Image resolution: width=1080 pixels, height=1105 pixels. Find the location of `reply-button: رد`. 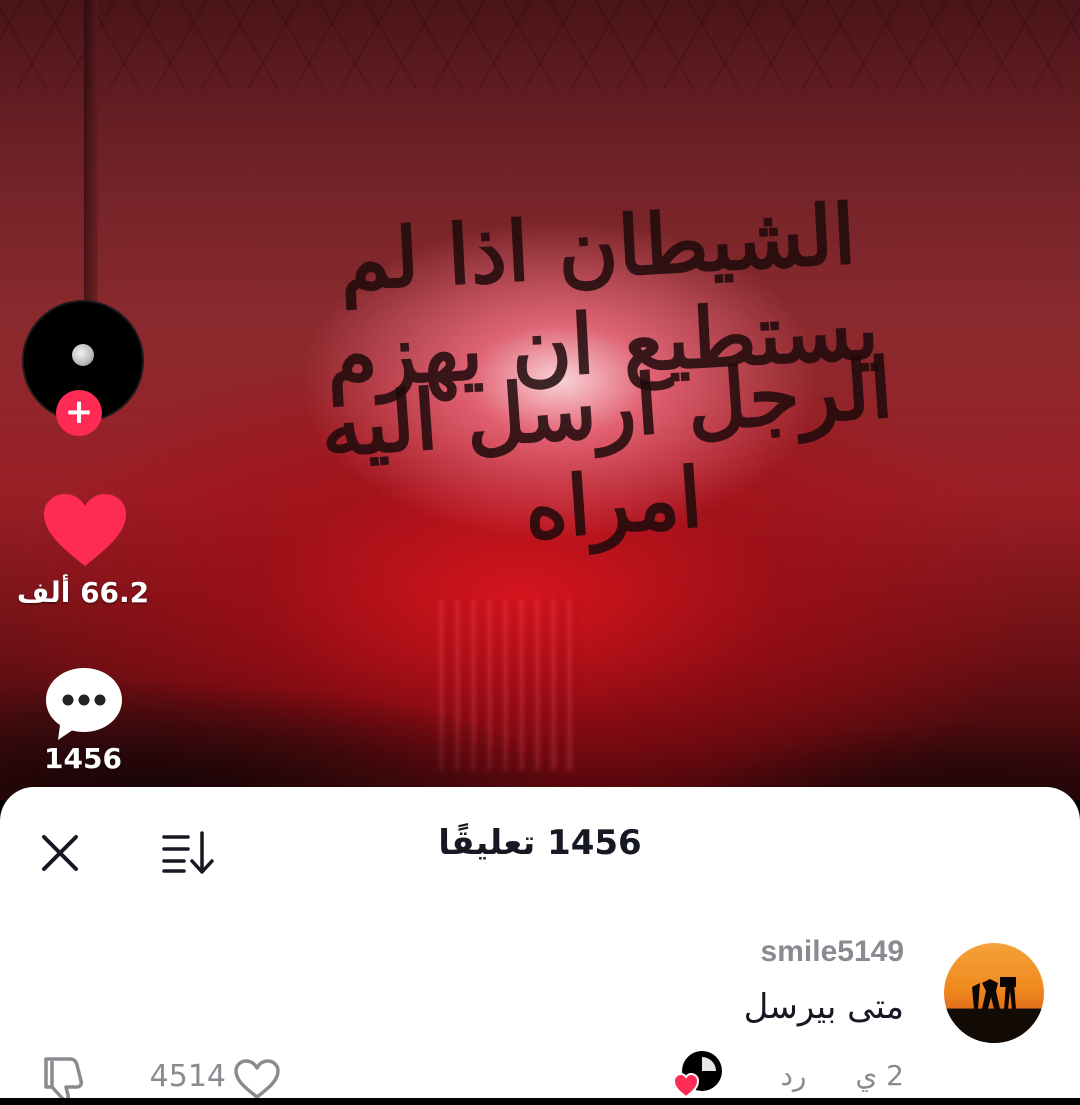

reply-button: رد is located at coordinates (793, 1075).